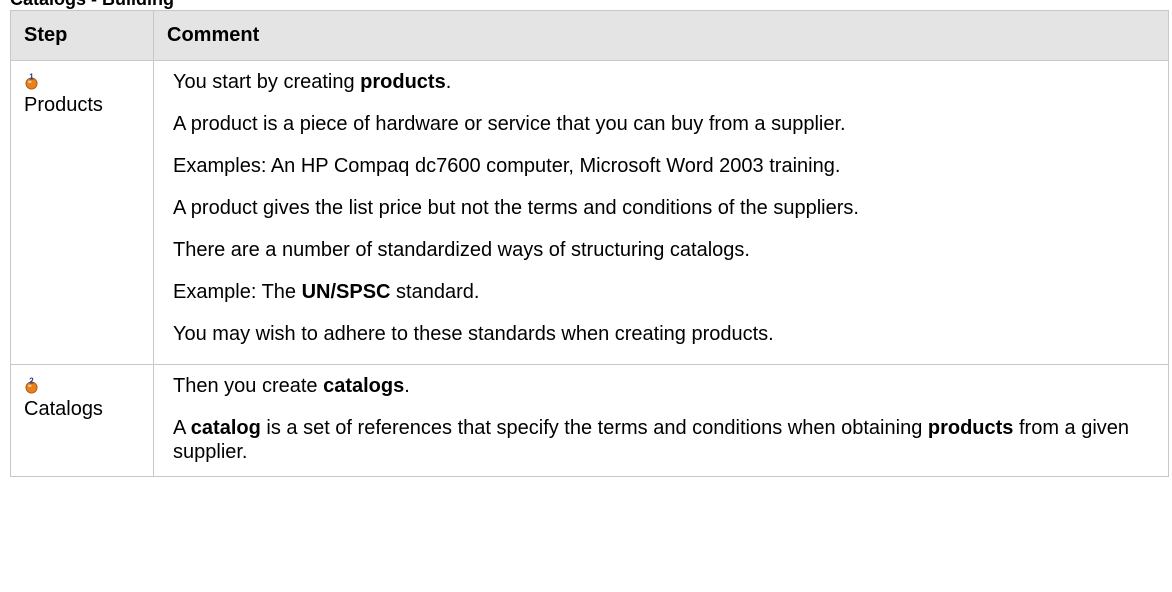 This screenshot has width=1172, height=592. Describe the element at coordinates (291, 386) in the screenshot. I see `comment-paragraph: Then you create catalogs.` at that location.